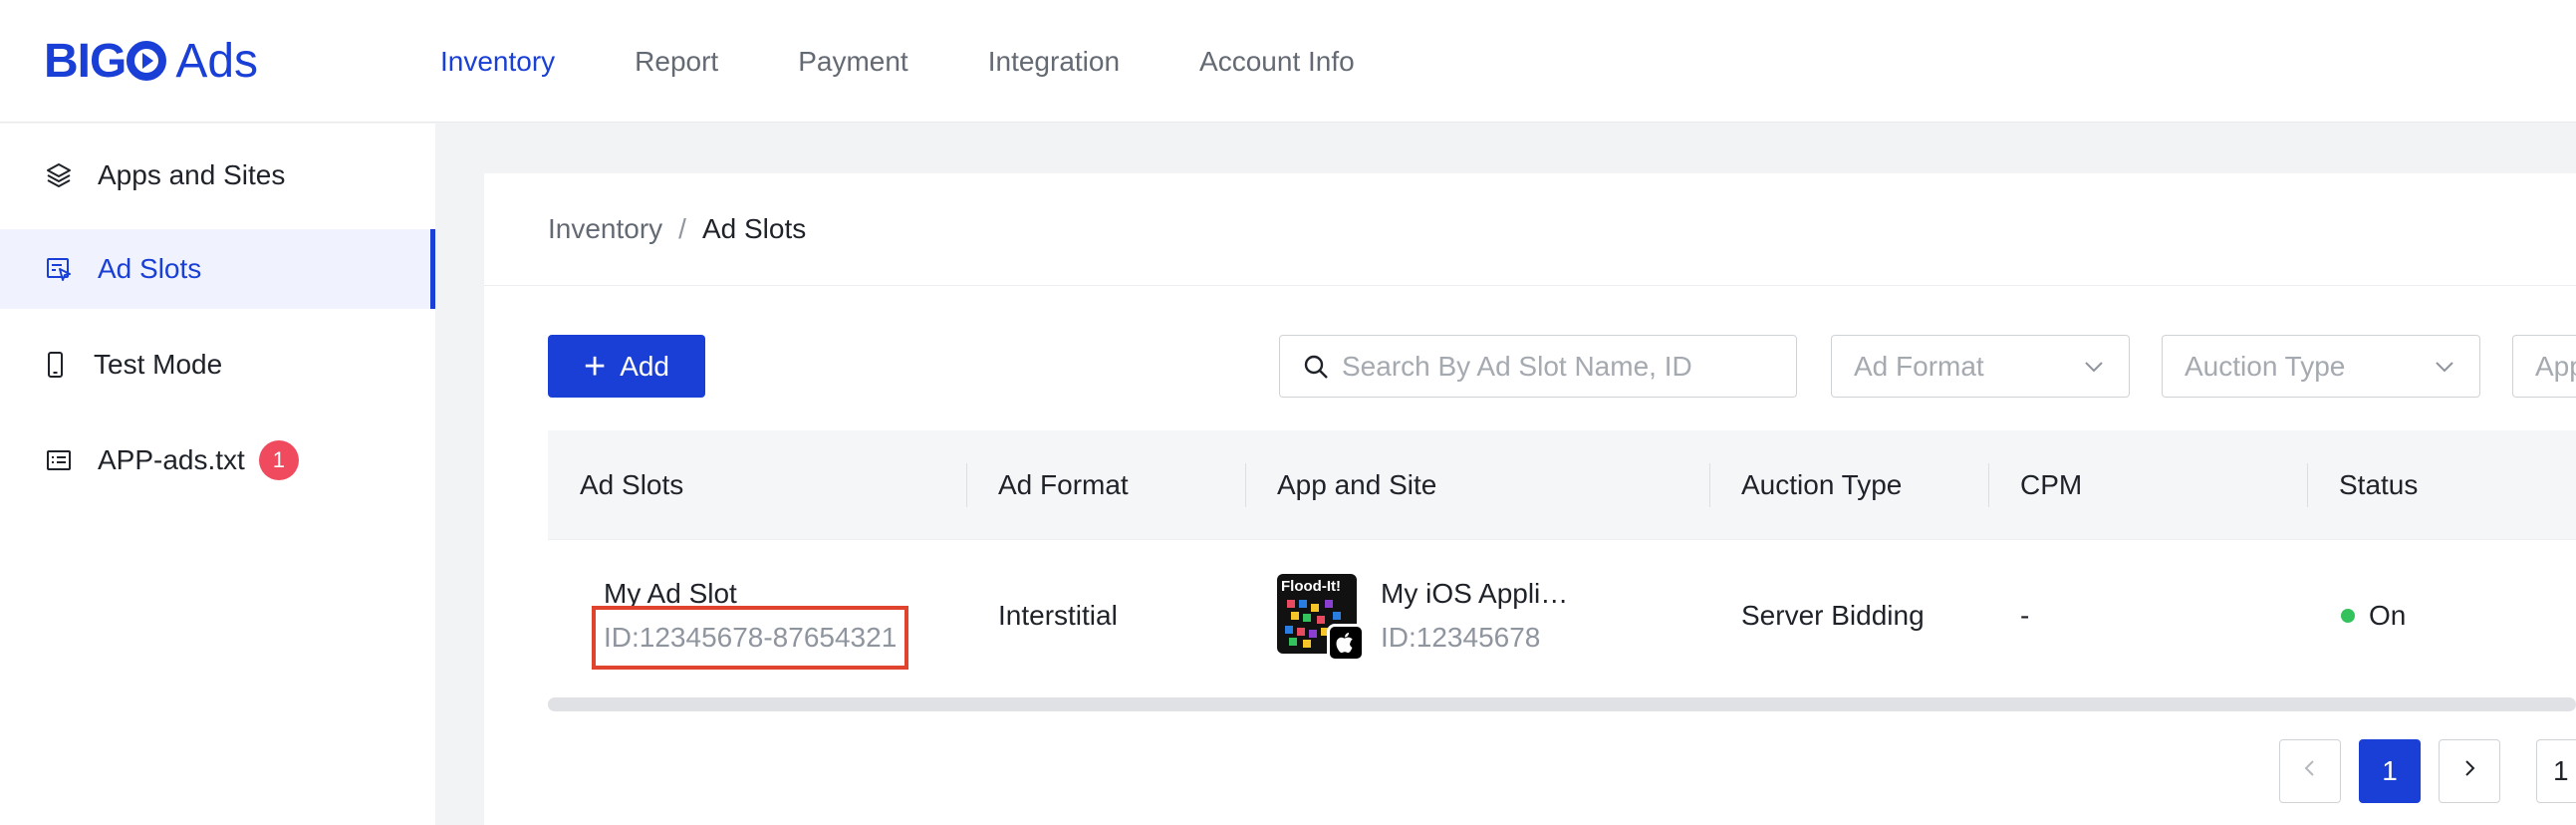 The image size is (2576, 825). What do you see at coordinates (217, 269) in the screenshot?
I see `sidebar-item-ad-slots: Ad Slots` at bounding box center [217, 269].